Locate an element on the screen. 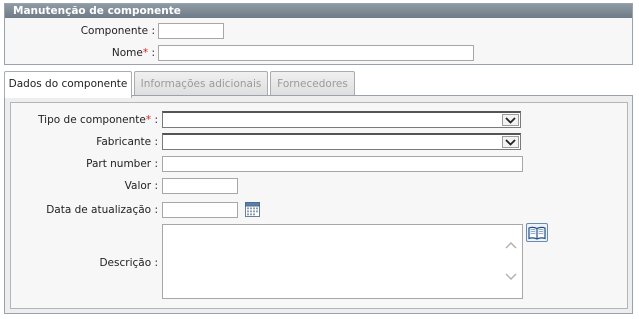 The width and height of the screenshot is (639, 319). nome-label-text: Nome is located at coordinates (127, 53).